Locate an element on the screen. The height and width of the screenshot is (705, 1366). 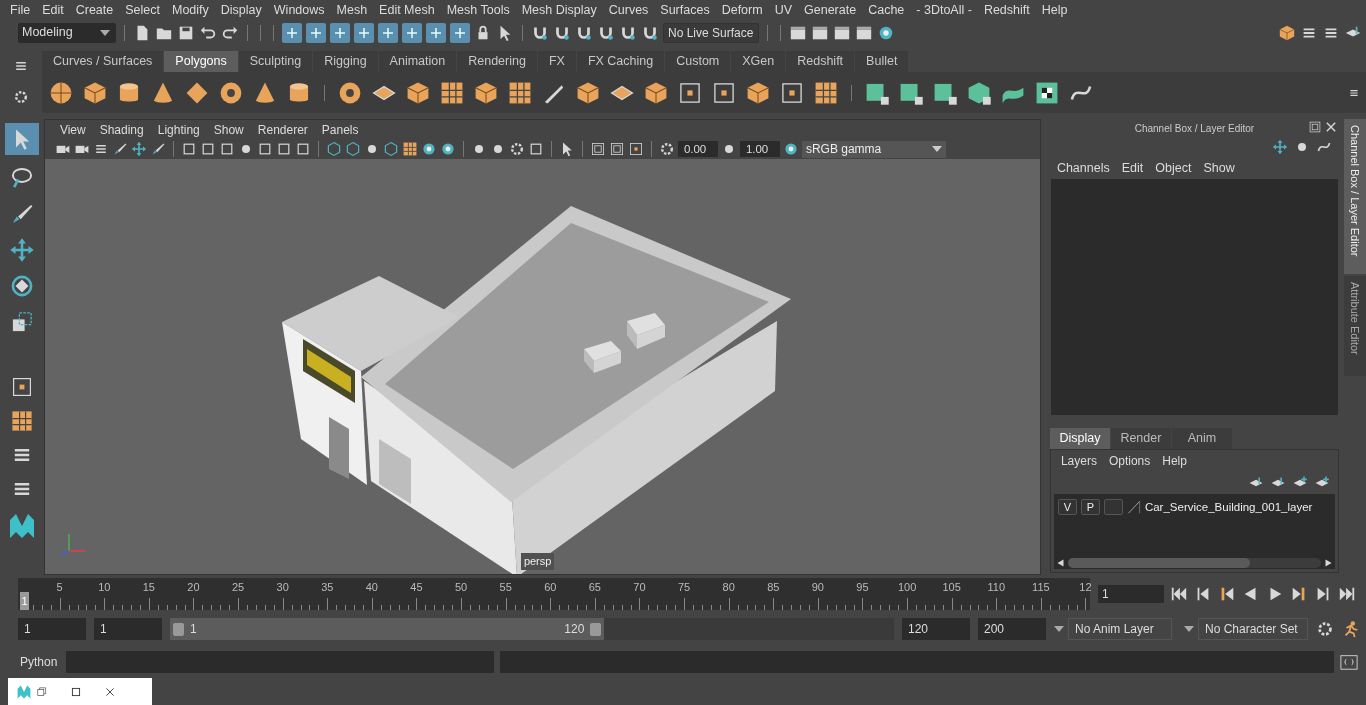
restore-icon is located at coordinates (42, 691).